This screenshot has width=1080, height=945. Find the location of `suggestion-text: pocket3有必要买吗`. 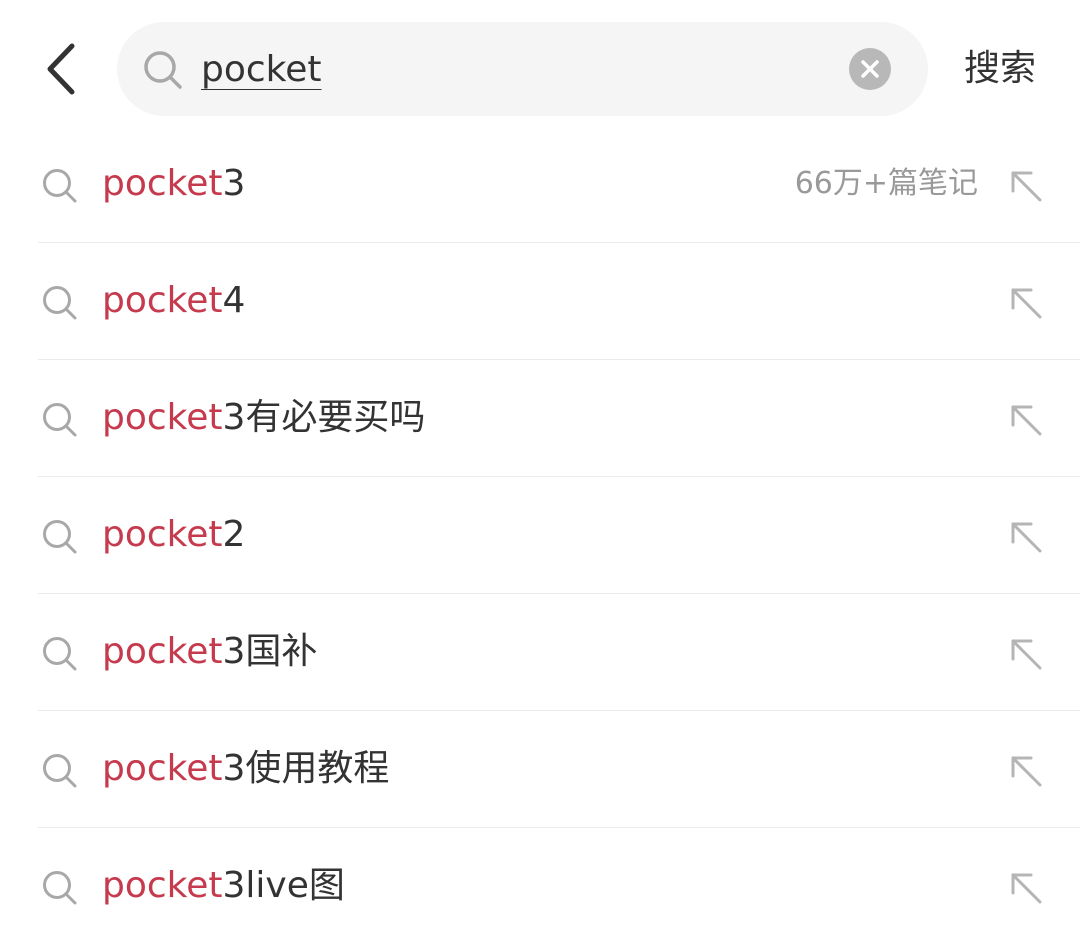

suggestion-text: pocket3有必要买吗 is located at coordinates (263, 418).